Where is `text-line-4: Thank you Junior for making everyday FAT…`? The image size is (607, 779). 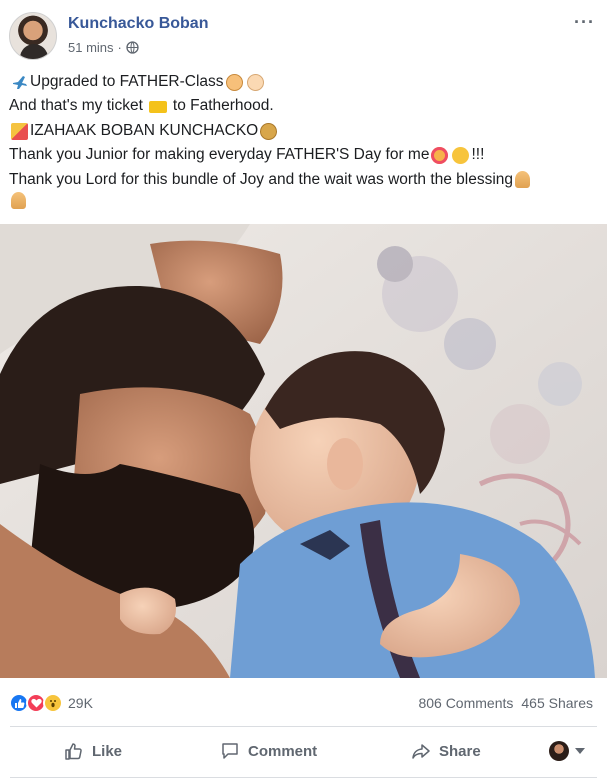 text-line-4: Thank you Junior for making everyday FAT… is located at coordinates (305, 155).